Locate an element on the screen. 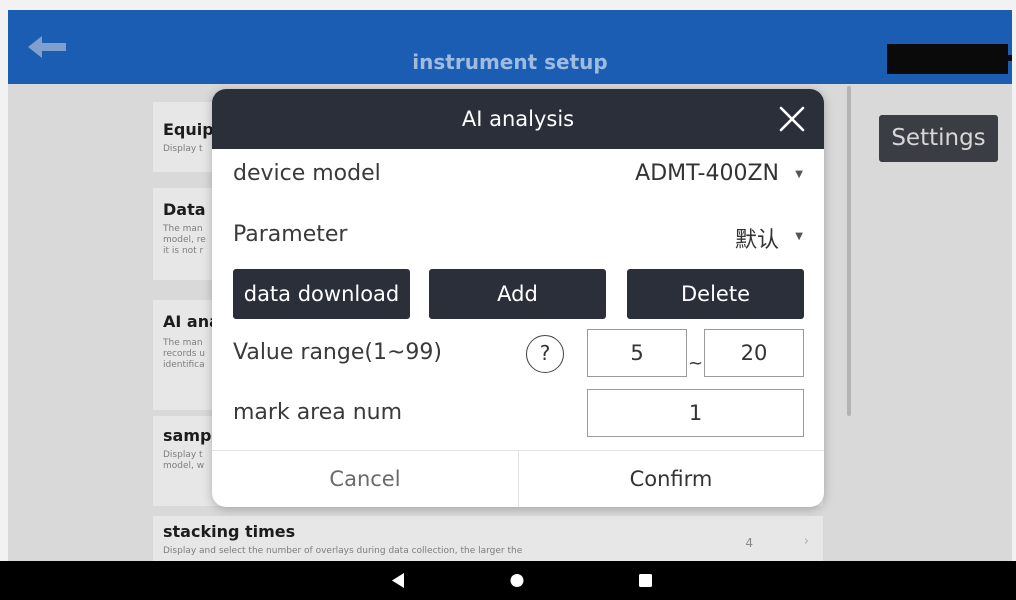 Image resolution: width=1016 pixels, height=600 pixels. close-icon is located at coordinates (792, 119).